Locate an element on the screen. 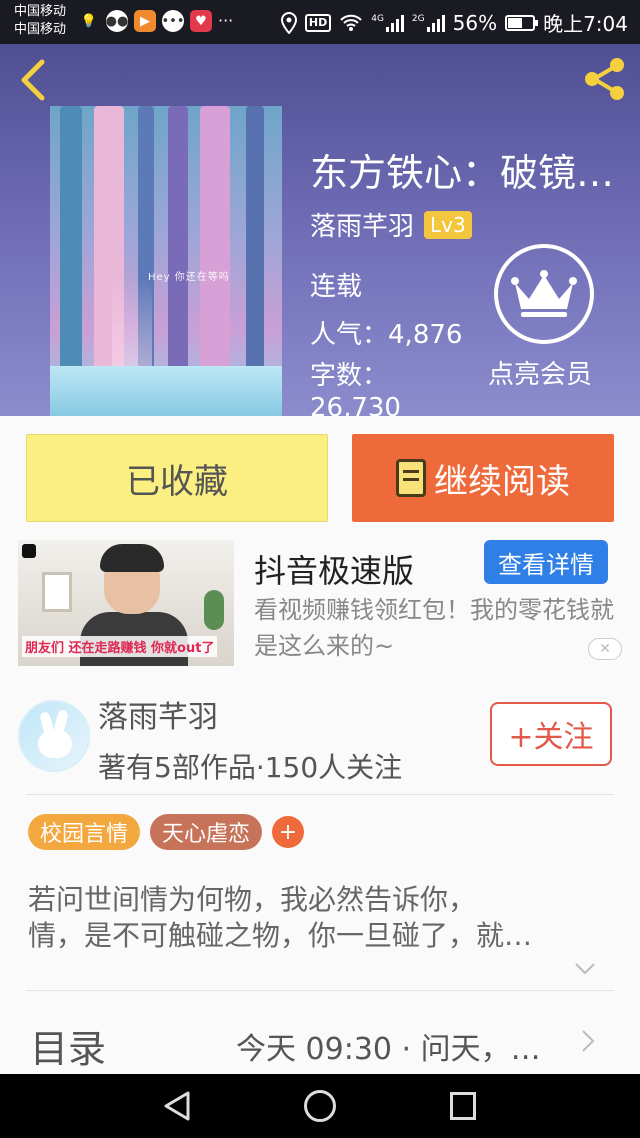  avatar is located at coordinates (54, 736).